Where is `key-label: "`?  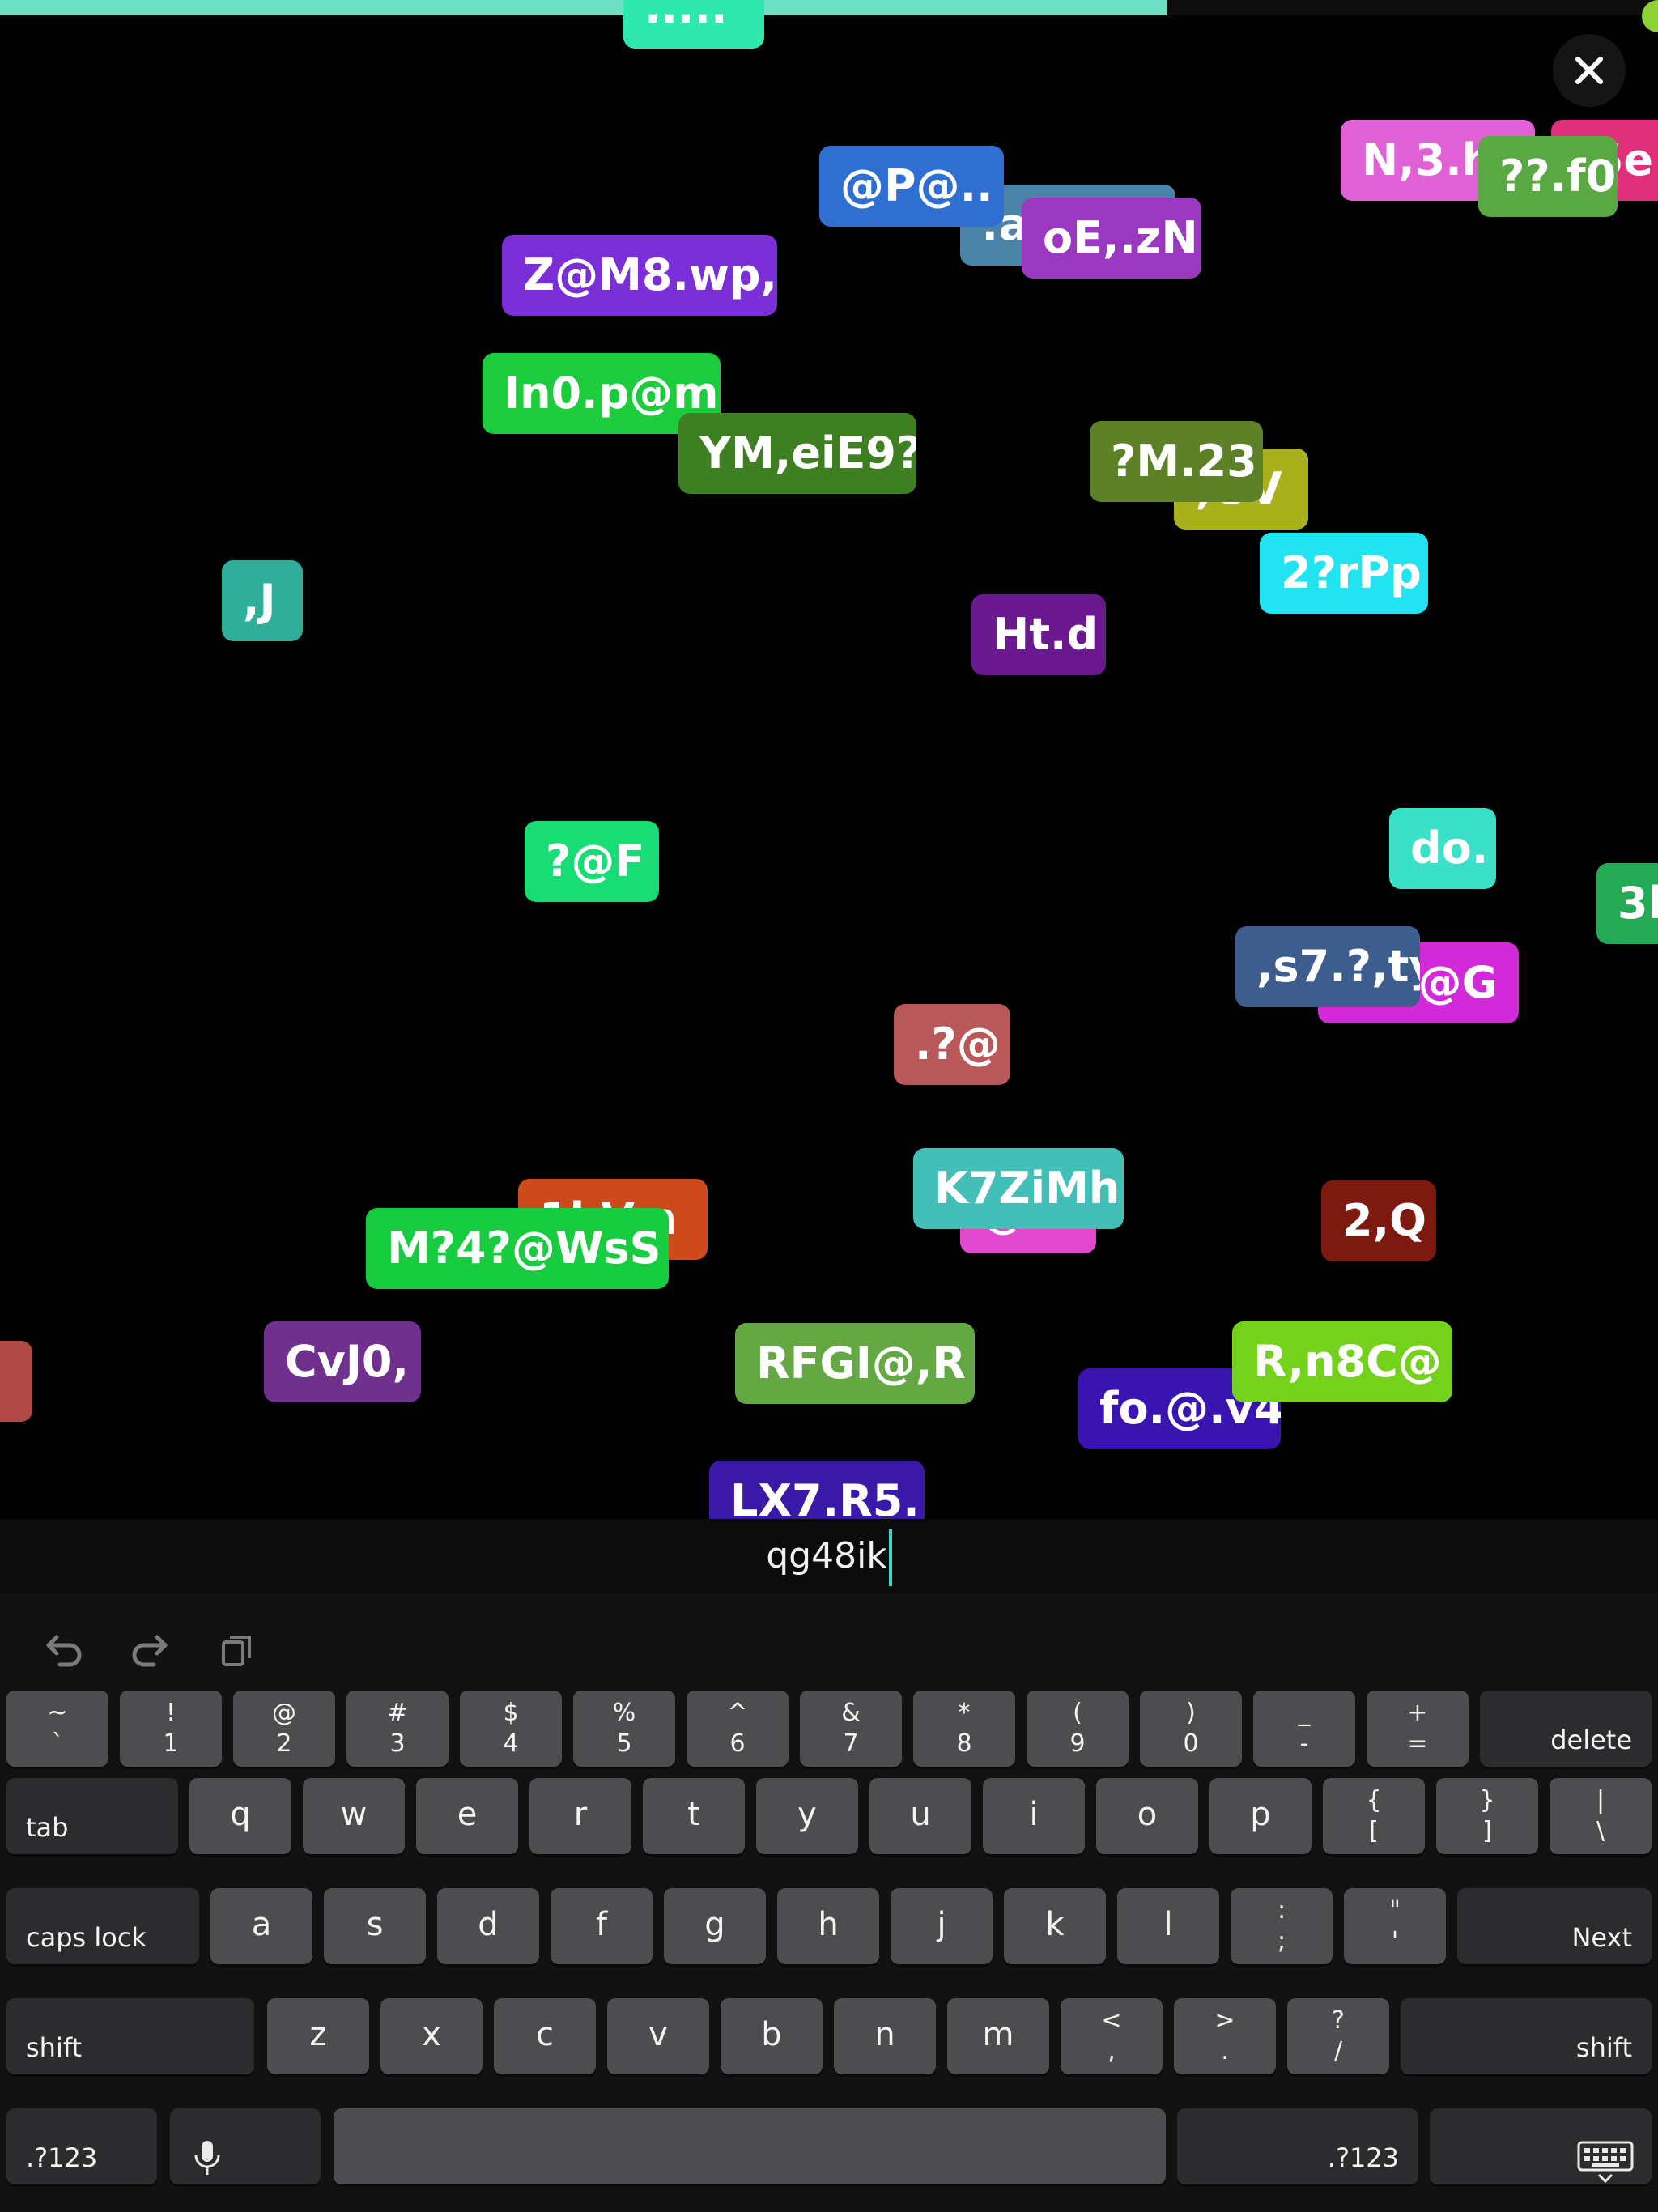
key-label: " is located at coordinates (1395, 1911).